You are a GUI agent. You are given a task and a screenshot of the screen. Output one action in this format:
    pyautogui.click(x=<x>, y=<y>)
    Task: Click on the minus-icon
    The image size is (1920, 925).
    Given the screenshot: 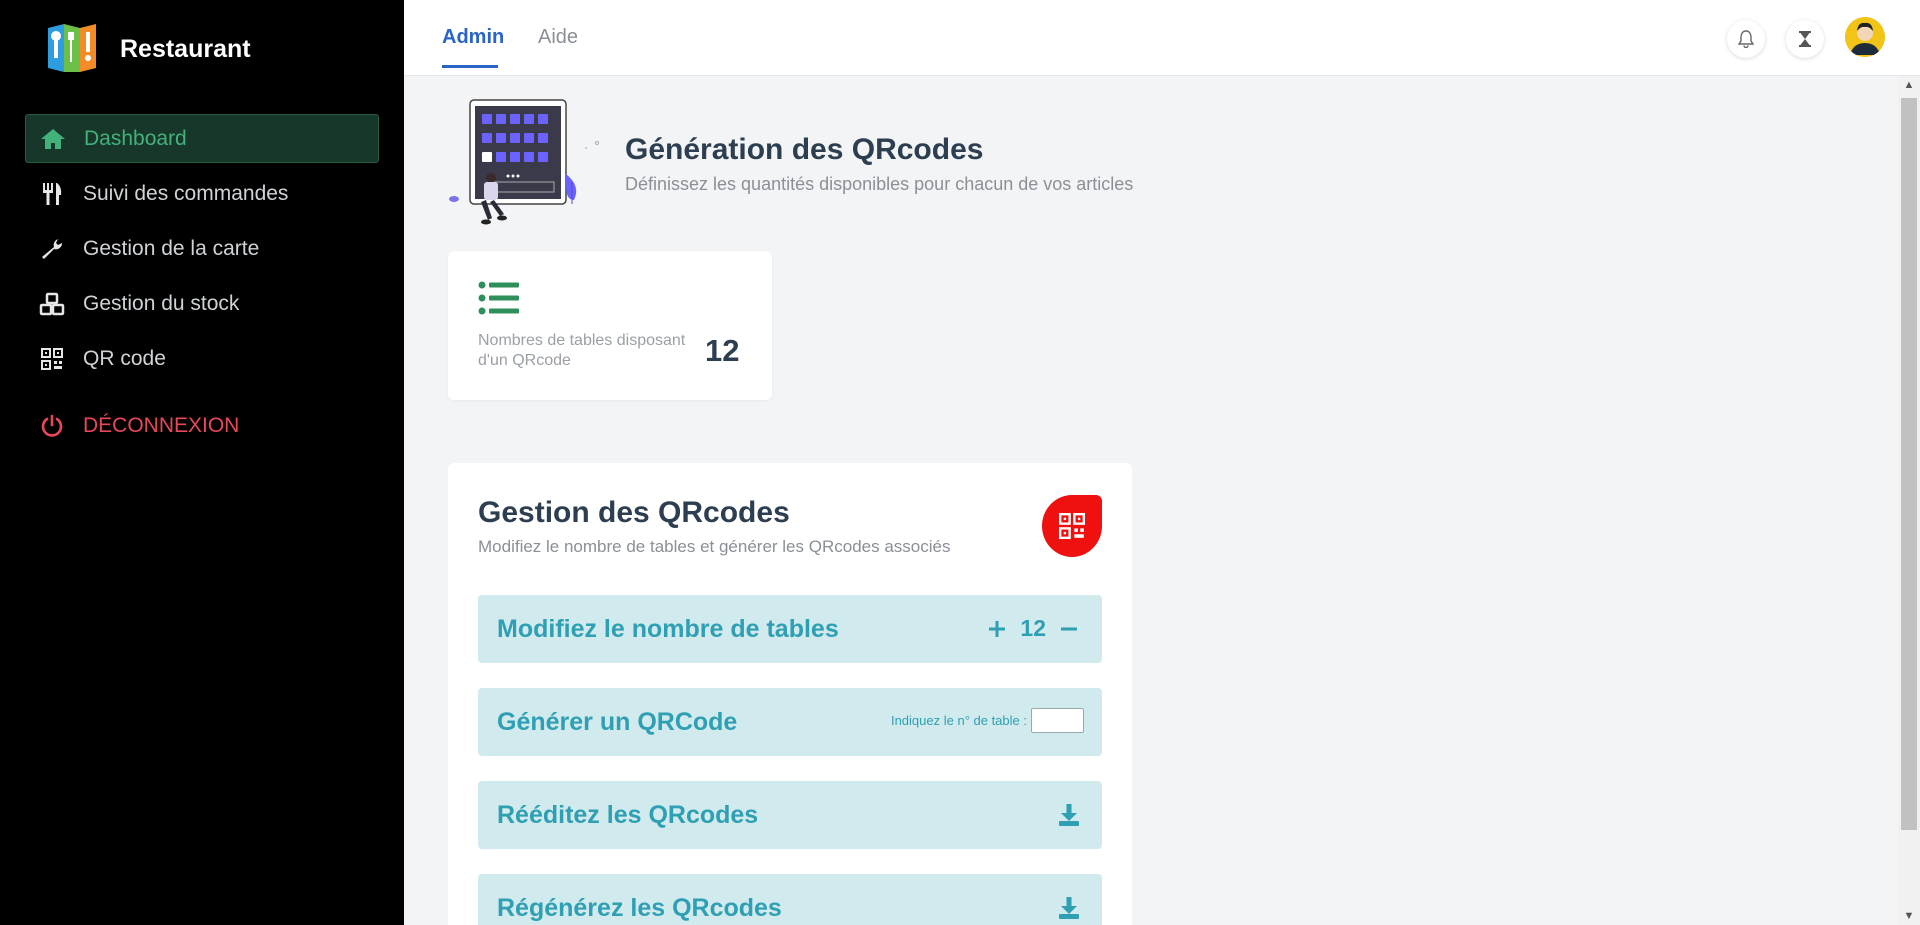 What is the action you would take?
    pyautogui.click(x=1069, y=628)
    